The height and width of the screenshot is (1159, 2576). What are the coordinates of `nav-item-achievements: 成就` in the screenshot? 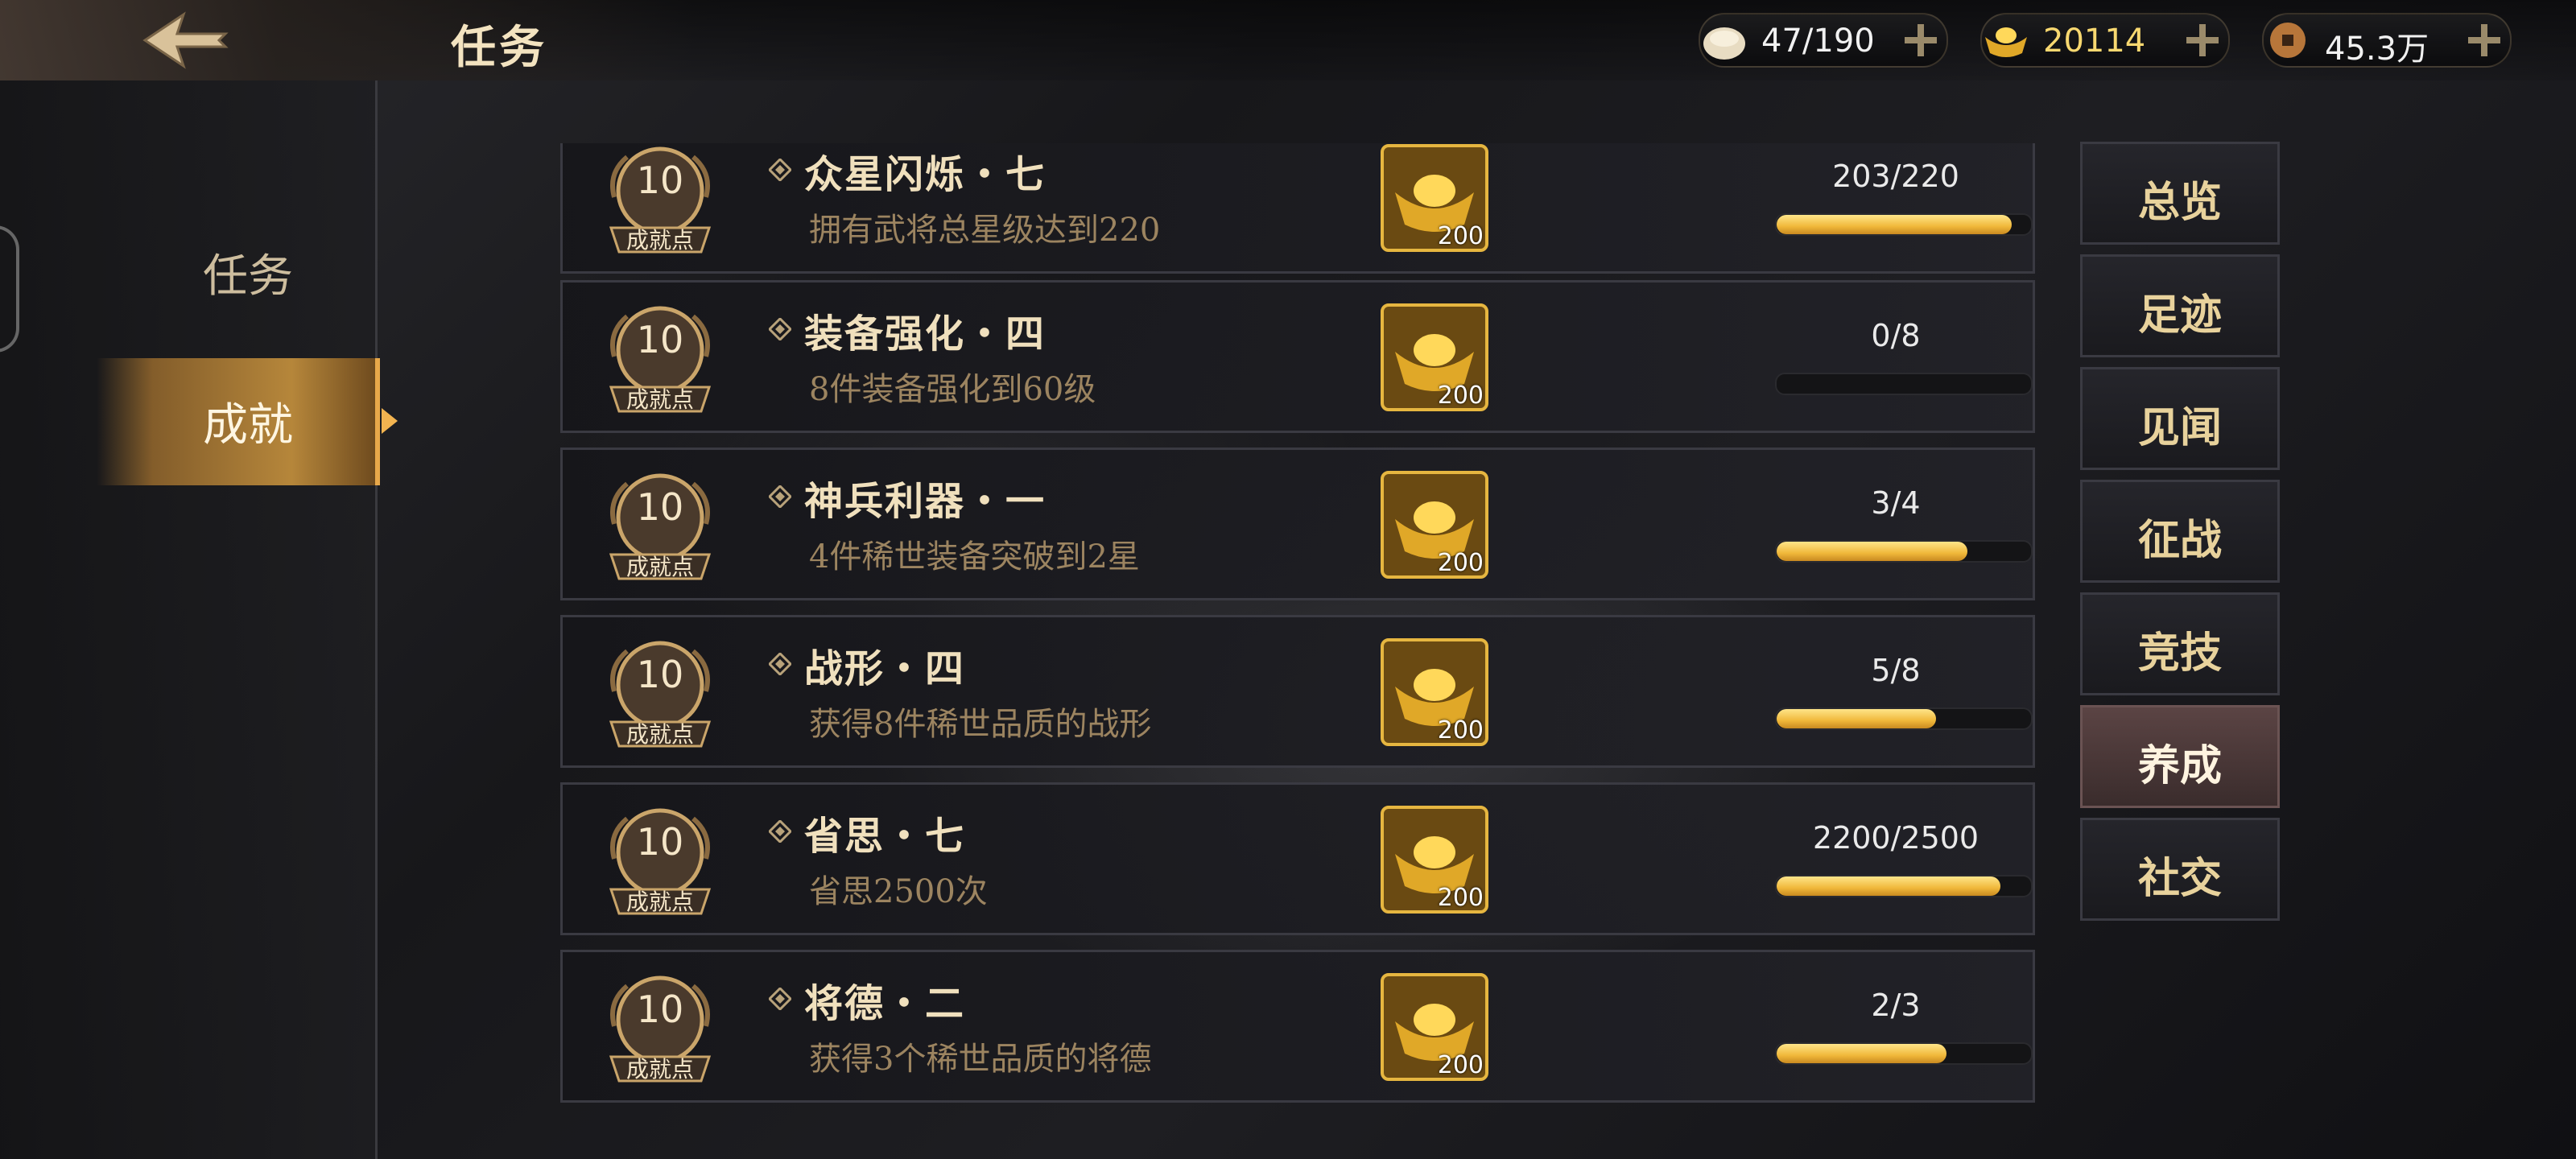 It's located at (247, 421).